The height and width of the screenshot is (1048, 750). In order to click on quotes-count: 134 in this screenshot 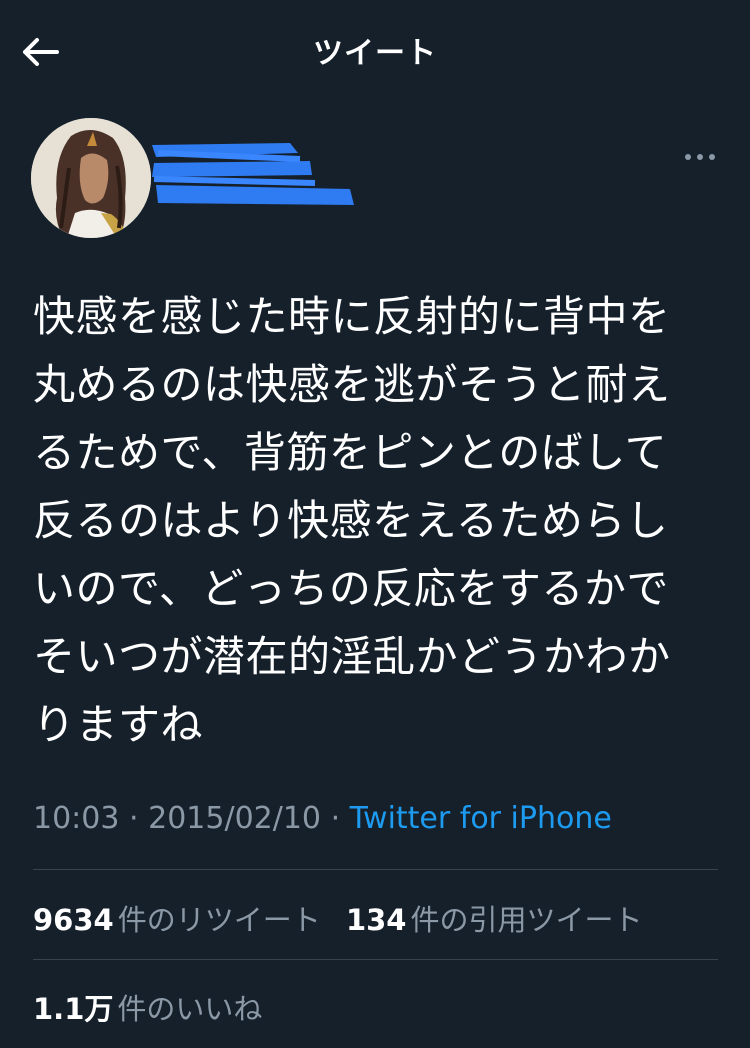, I will do `click(376, 920)`.